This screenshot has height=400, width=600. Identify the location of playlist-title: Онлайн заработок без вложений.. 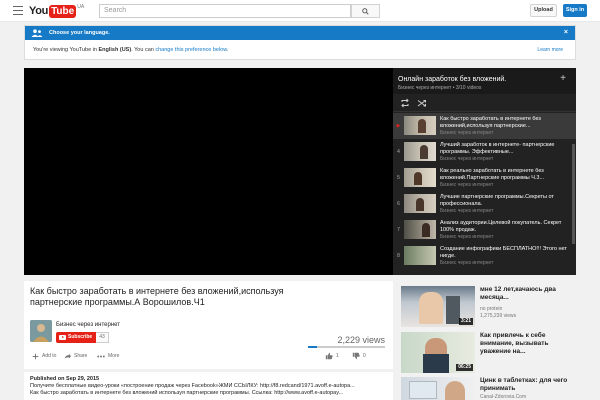
(452, 79).